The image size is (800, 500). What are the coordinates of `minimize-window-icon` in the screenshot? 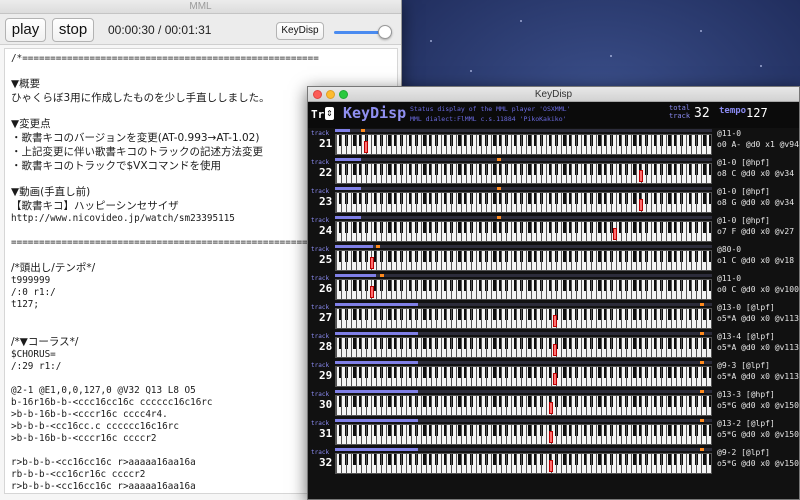 It's located at (330, 94).